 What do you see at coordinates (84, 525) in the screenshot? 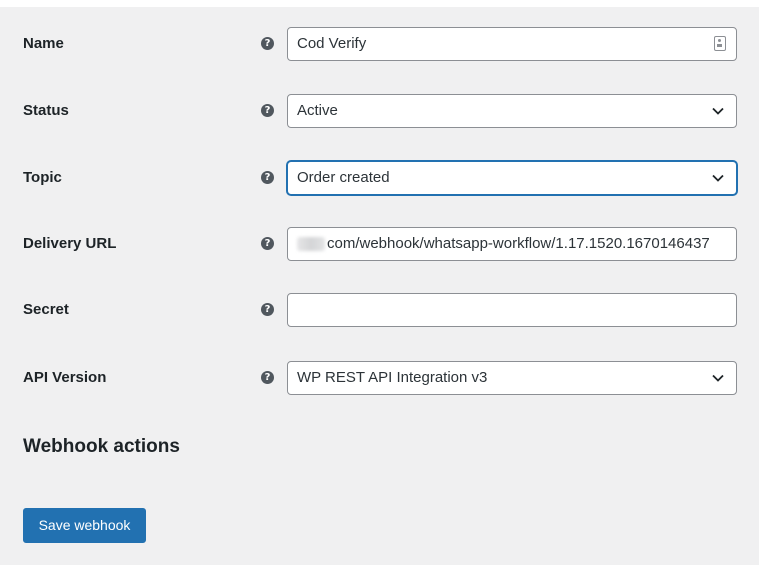
I see `save-webhook-button: Save webhook` at bounding box center [84, 525].